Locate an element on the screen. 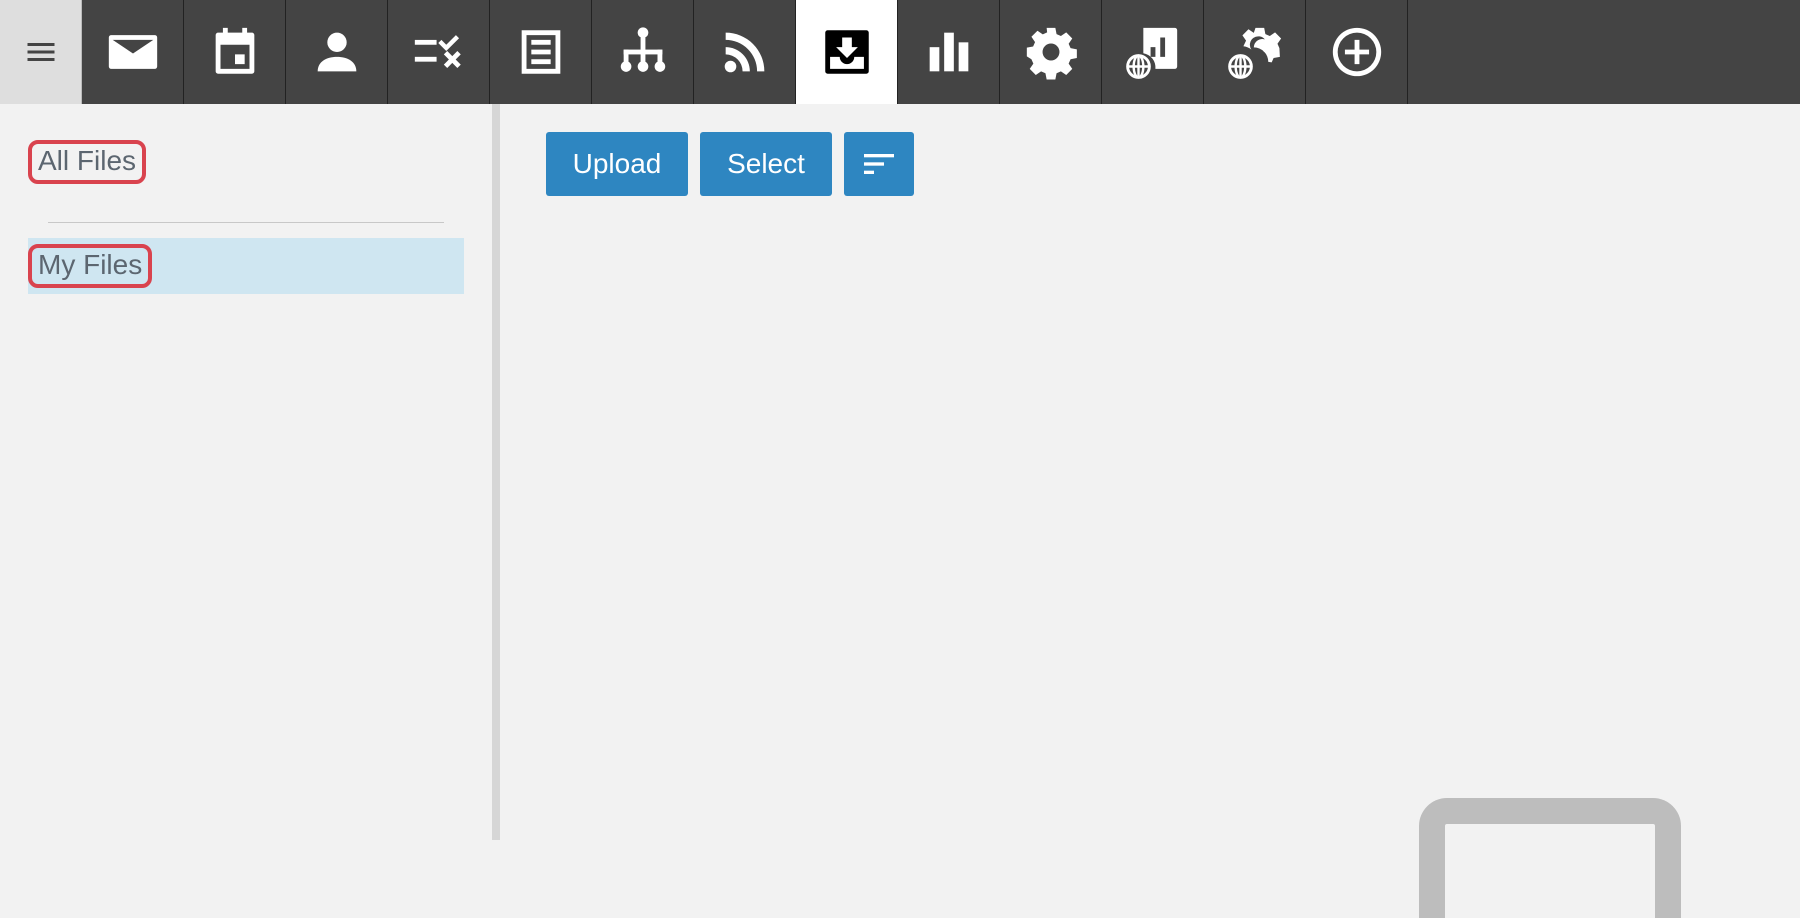 The image size is (1800, 918). notes-icon is located at coordinates (540, 52).